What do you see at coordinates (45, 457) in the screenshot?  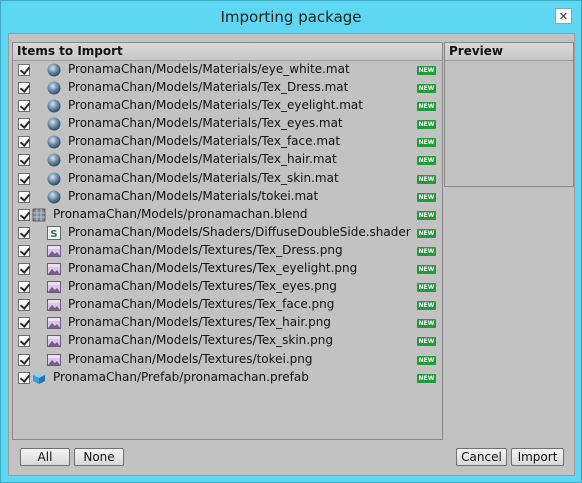 I see `select-all-button: All` at bounding box center [45, 457].